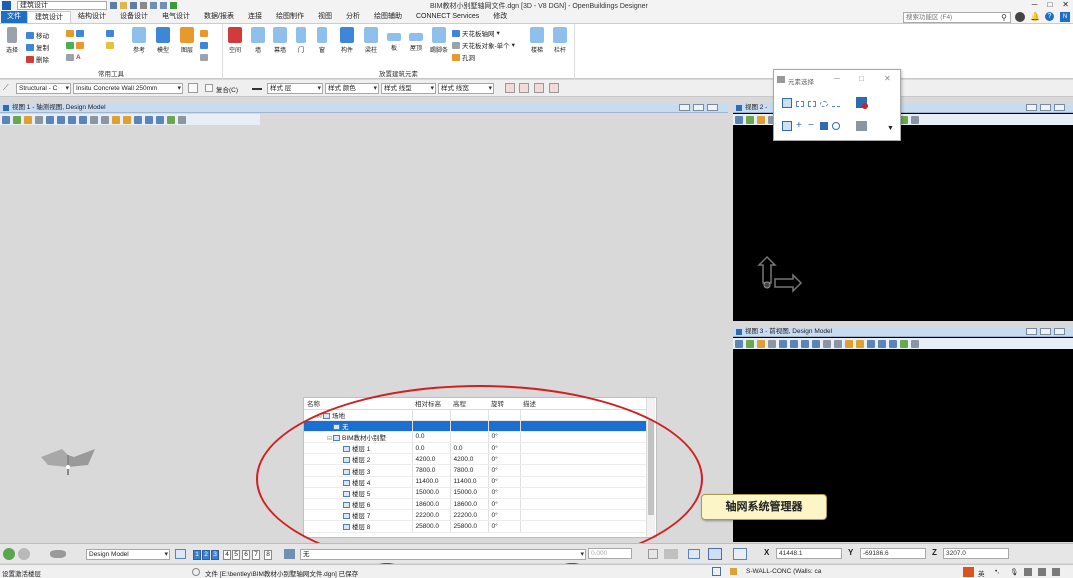  I want to click on properties-icon, so click(193, 88).